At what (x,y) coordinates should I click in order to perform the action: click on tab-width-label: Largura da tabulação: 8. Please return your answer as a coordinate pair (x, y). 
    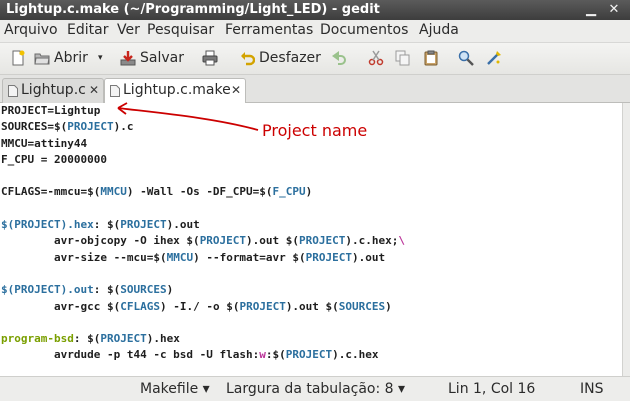
    Looking at the image, I should click on (310, 389).